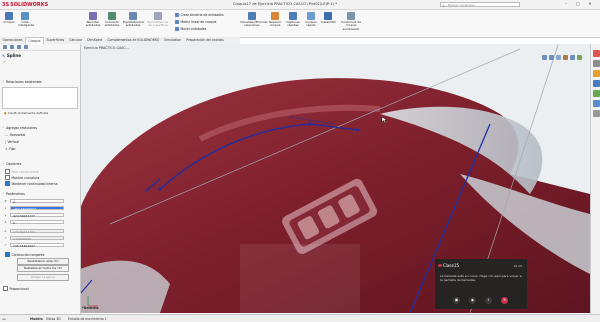  I want to click on tangent-angle-field: 178.89232704, so click(37, 231).